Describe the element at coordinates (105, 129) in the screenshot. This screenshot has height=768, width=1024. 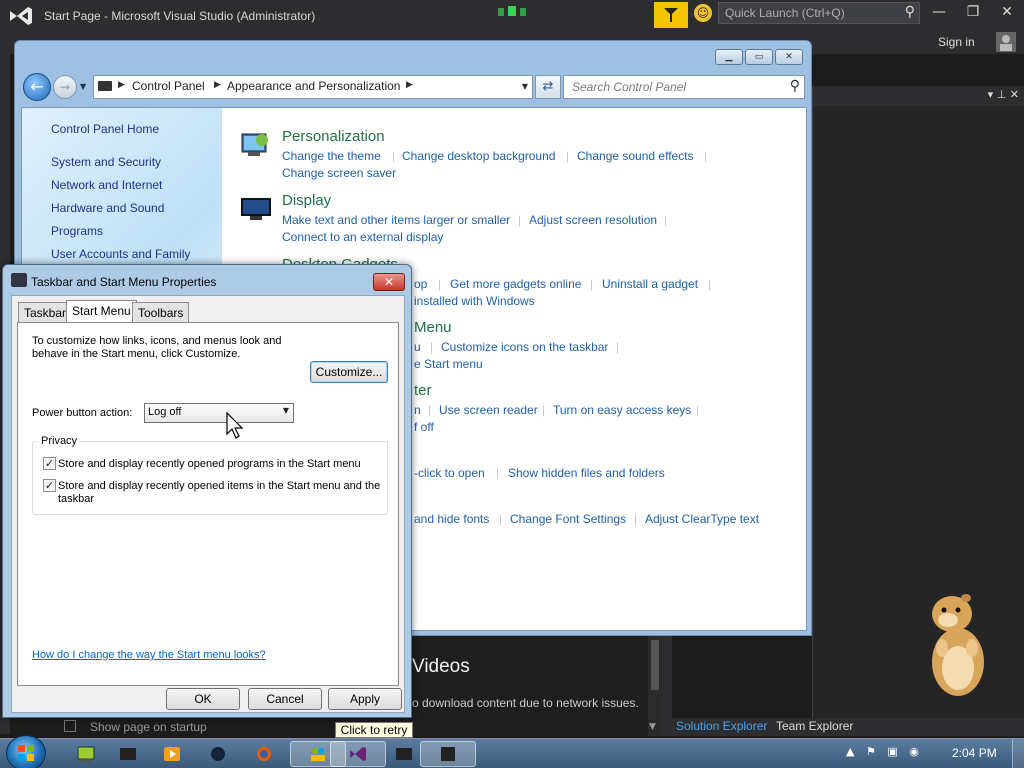
I see `sidebar-item-home: Control Panel Home` at that location.